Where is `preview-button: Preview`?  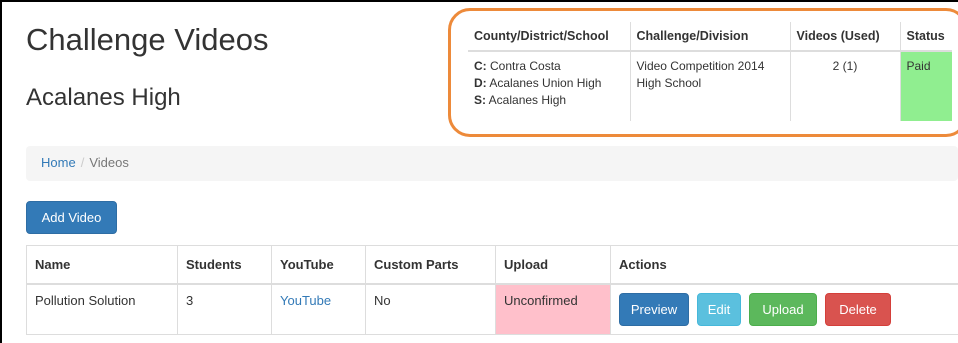 preview-button: Preview is located at coordinates (654, 309).